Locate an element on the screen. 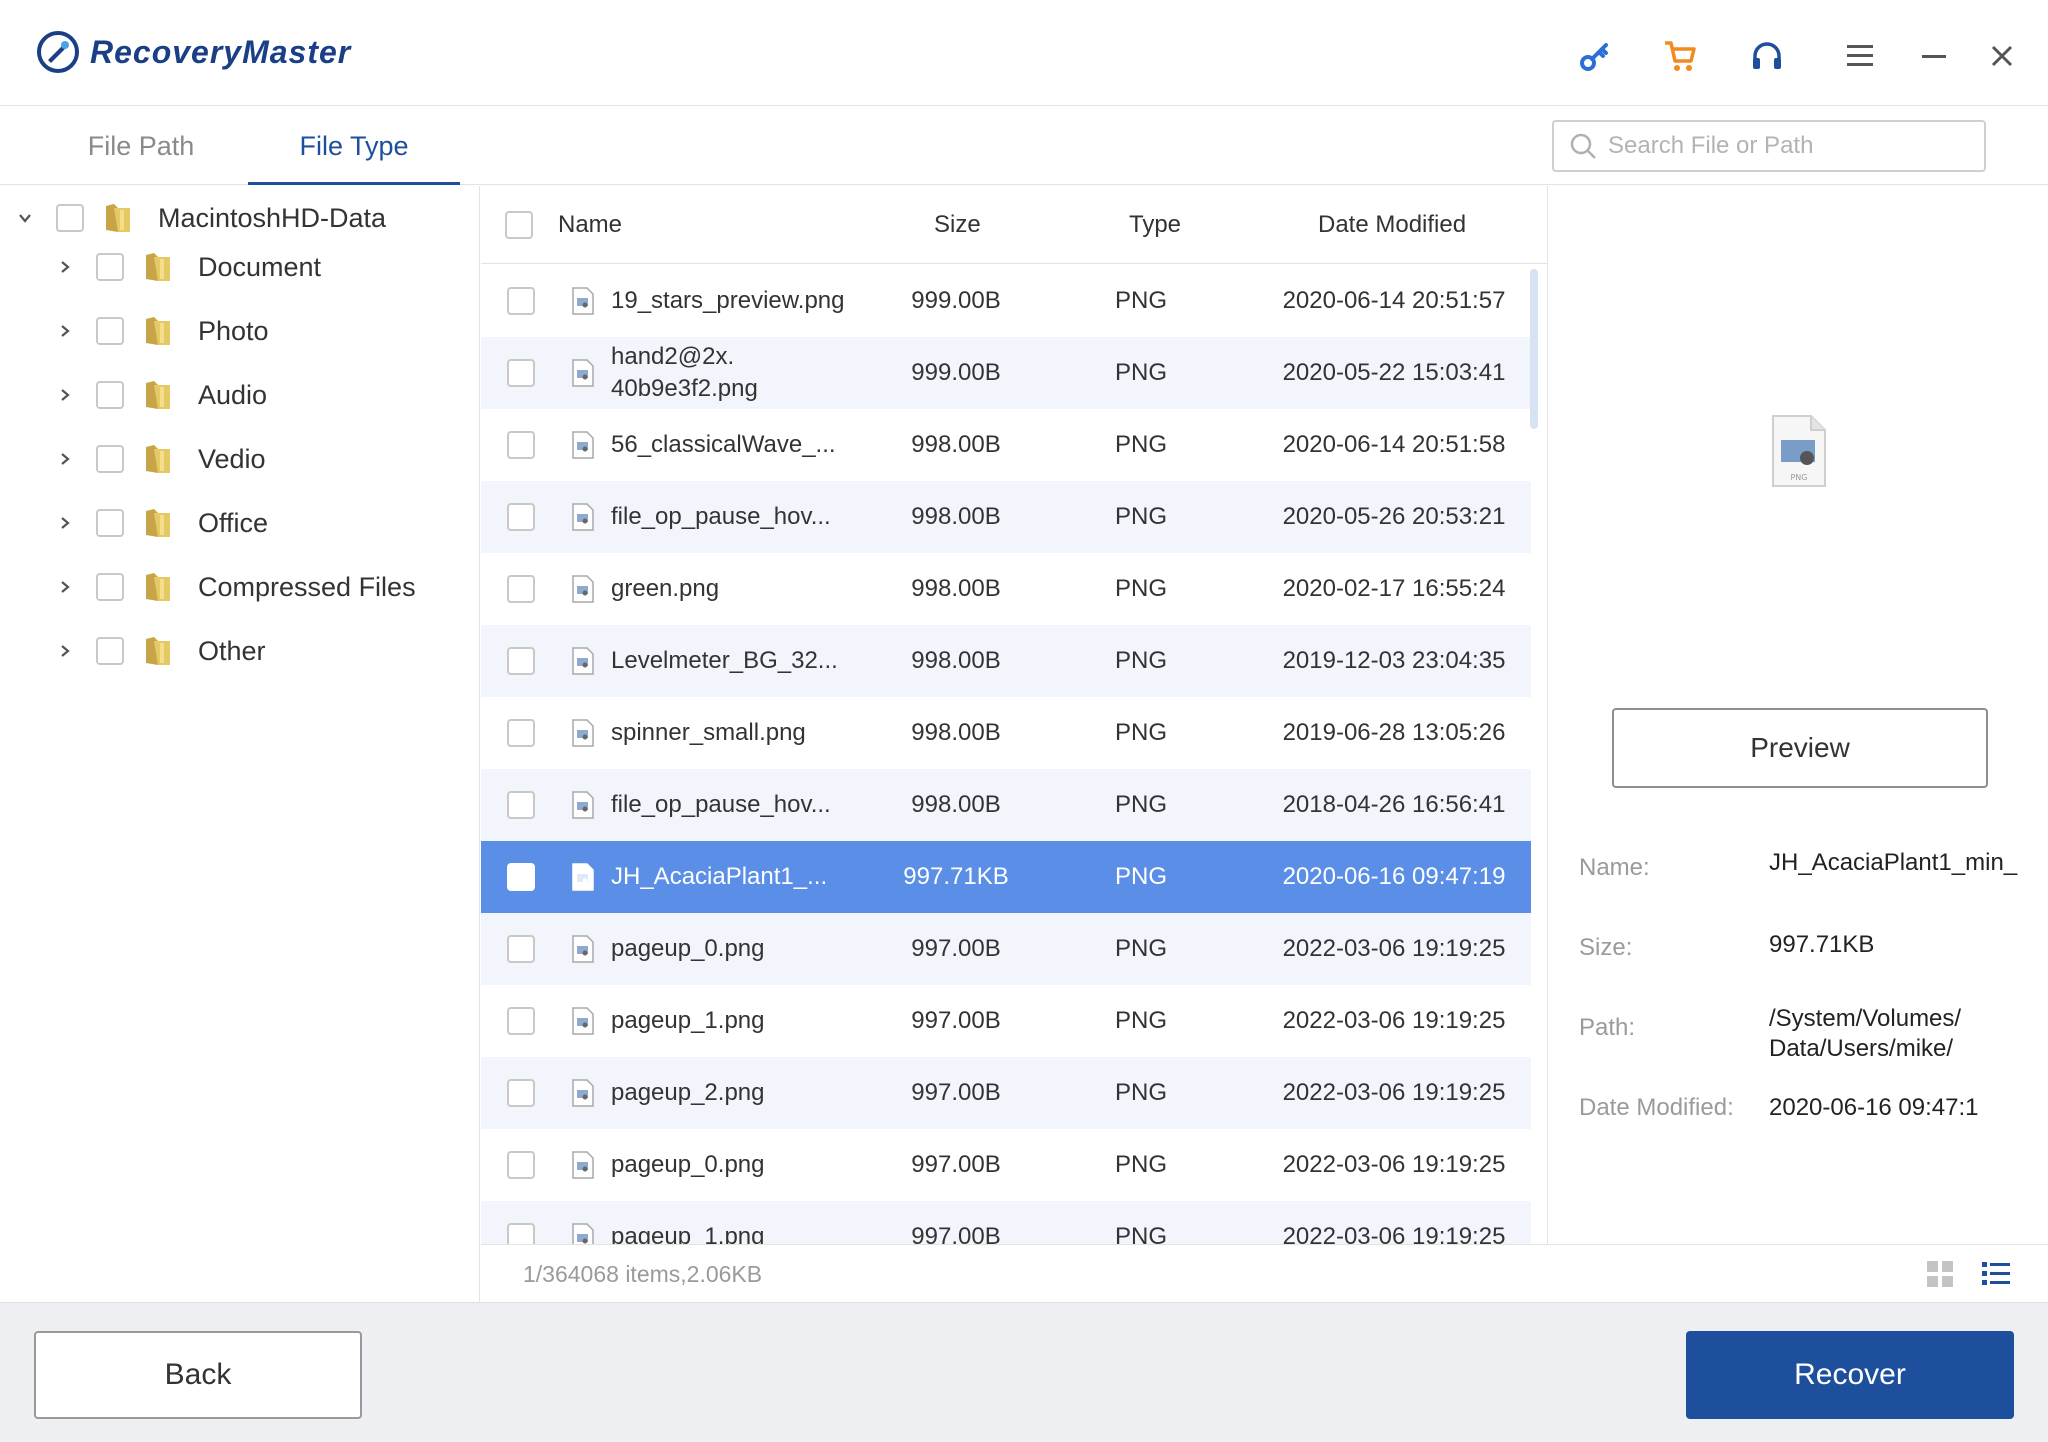 This screenshot has height=1442, width=2048. file-name: pageup_1.png is located at coordinates (688, 1020).